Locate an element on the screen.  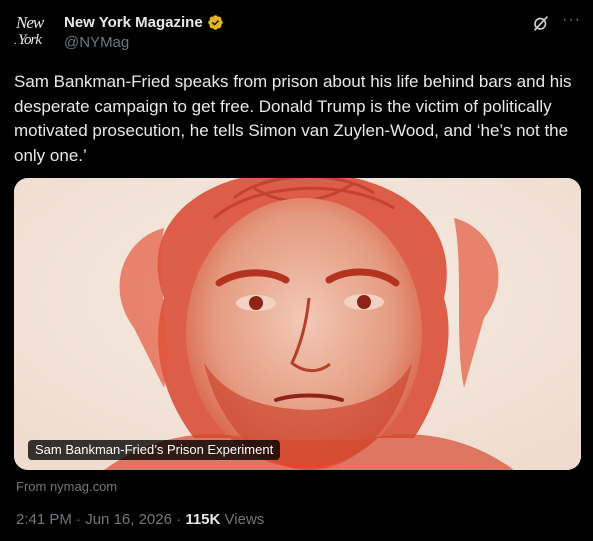
avatar: New · York is located at coordinates (34, 32).